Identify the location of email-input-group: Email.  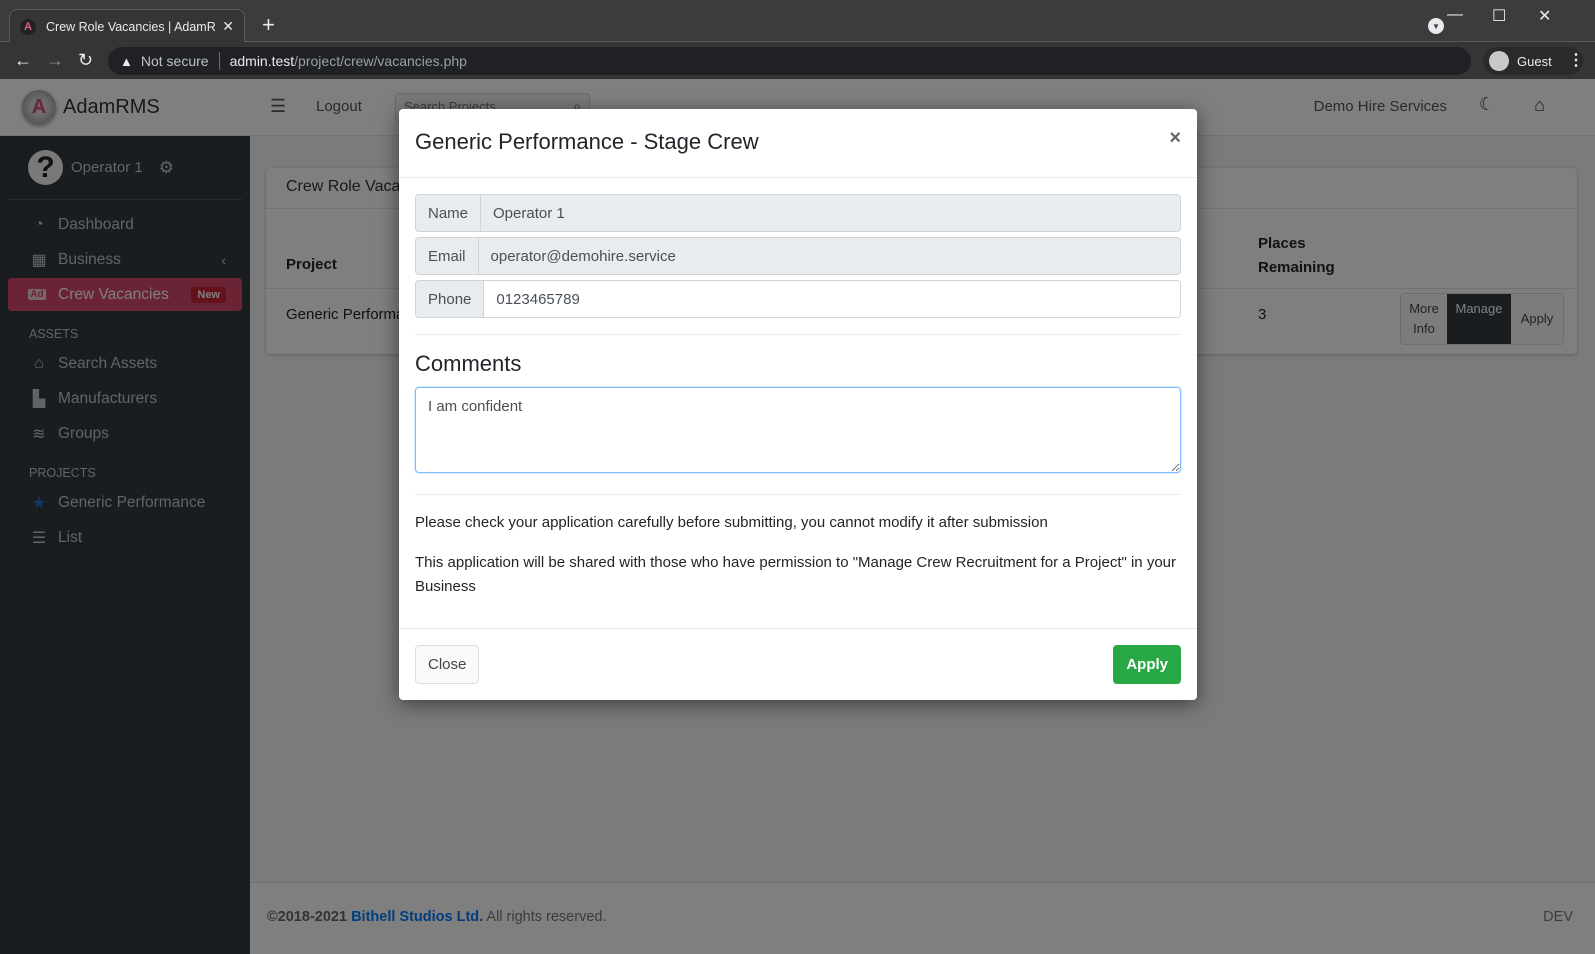
(798, 256).